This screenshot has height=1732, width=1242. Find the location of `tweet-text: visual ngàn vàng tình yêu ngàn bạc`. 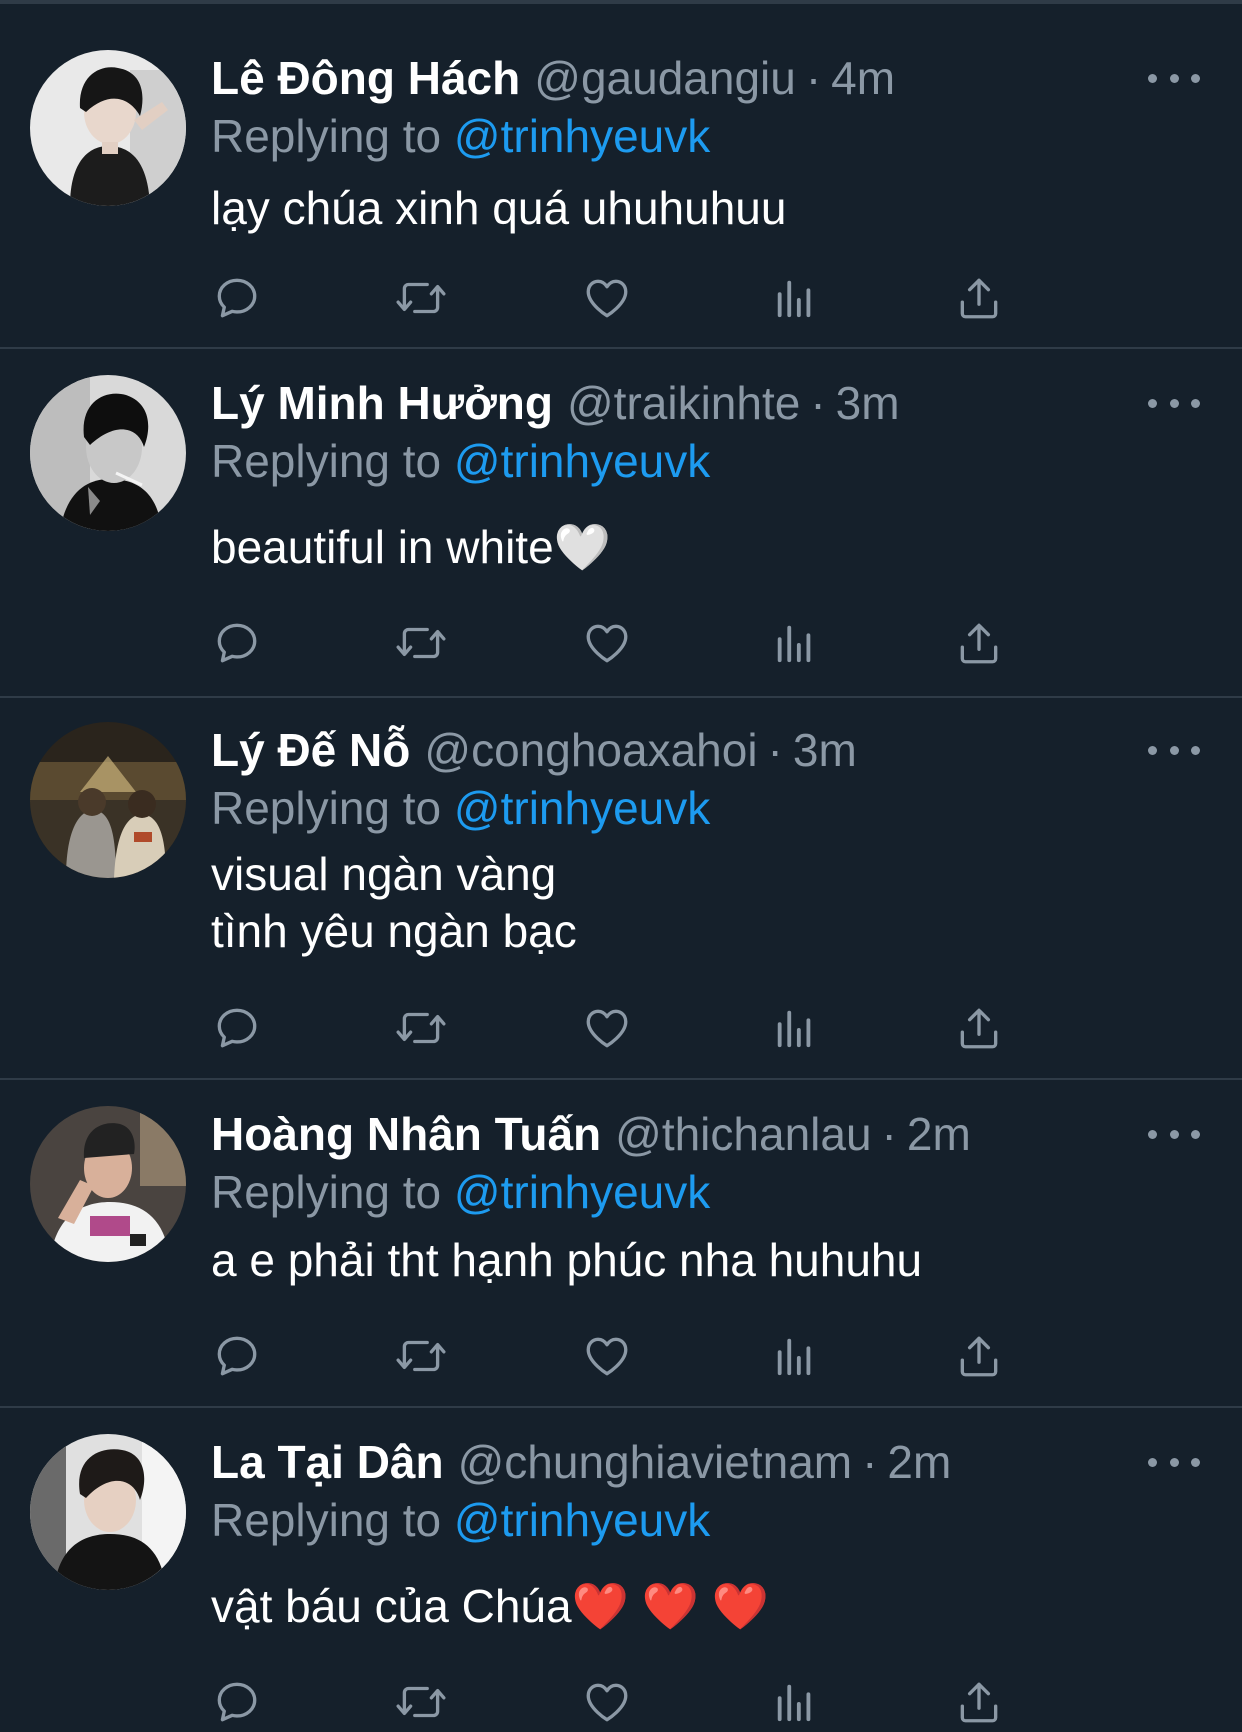

tweet-text: visual ngàn vàng tình yêu ngàn bạc is located at coordinates (394, 902).